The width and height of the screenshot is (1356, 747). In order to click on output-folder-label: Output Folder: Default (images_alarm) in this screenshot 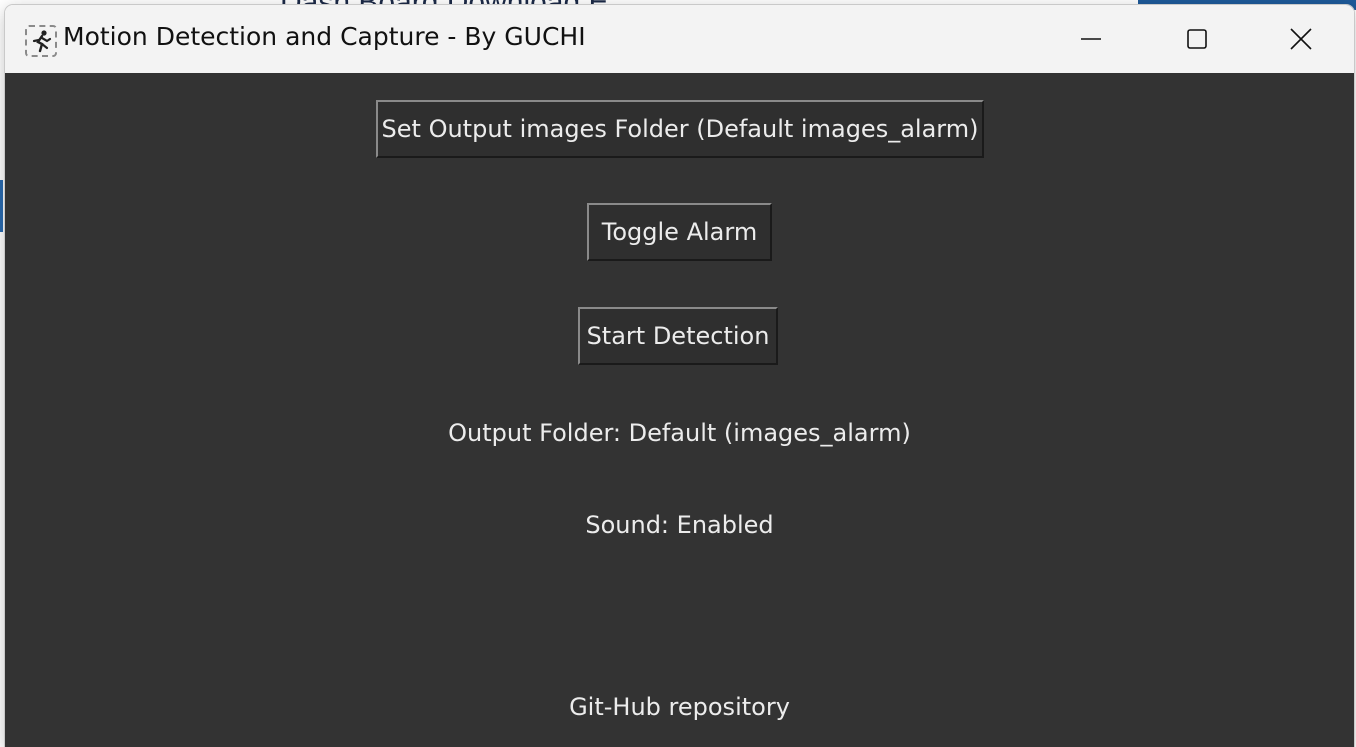, I will do `click(679, 433)`.